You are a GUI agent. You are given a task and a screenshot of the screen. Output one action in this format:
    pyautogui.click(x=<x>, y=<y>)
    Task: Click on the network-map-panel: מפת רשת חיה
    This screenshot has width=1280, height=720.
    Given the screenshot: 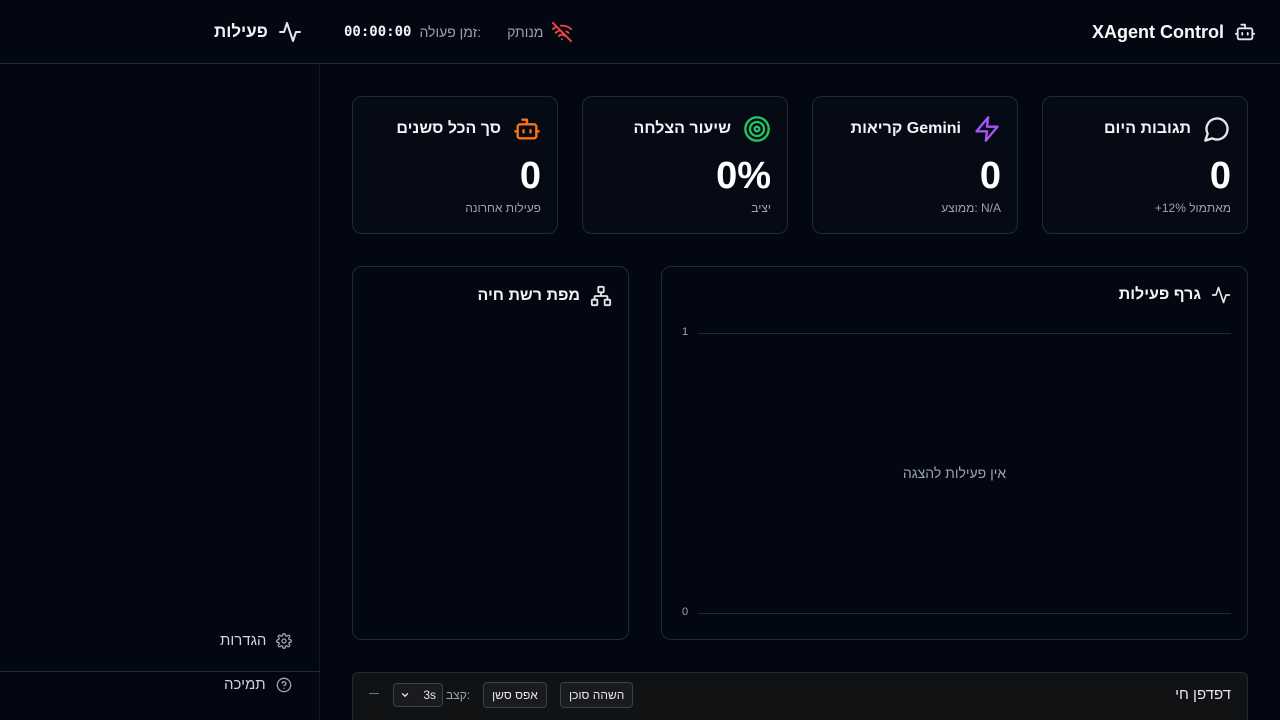 What is the action you would take?
    pyautogui.click(x=490, y=453)
    